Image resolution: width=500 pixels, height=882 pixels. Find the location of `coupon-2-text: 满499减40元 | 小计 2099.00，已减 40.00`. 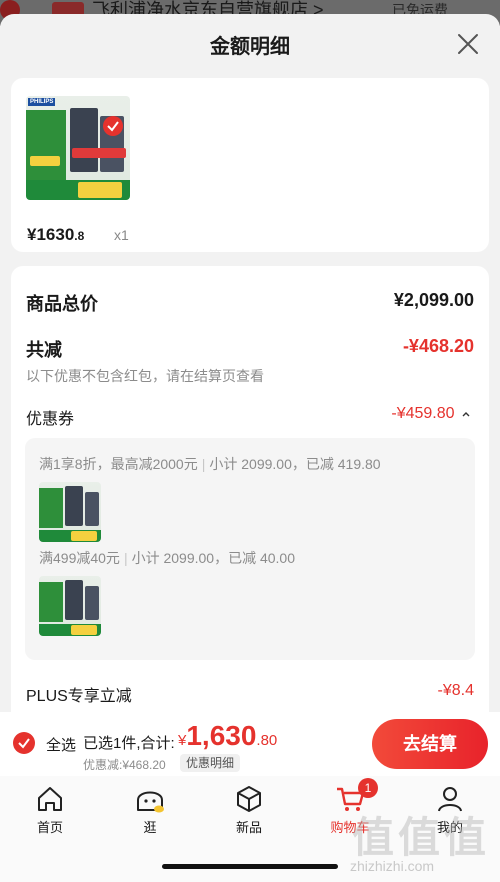

coupon-2-text: 满499减40元 | 小计 2099.00，已减 40.00 is located at coordinates (167, 558).